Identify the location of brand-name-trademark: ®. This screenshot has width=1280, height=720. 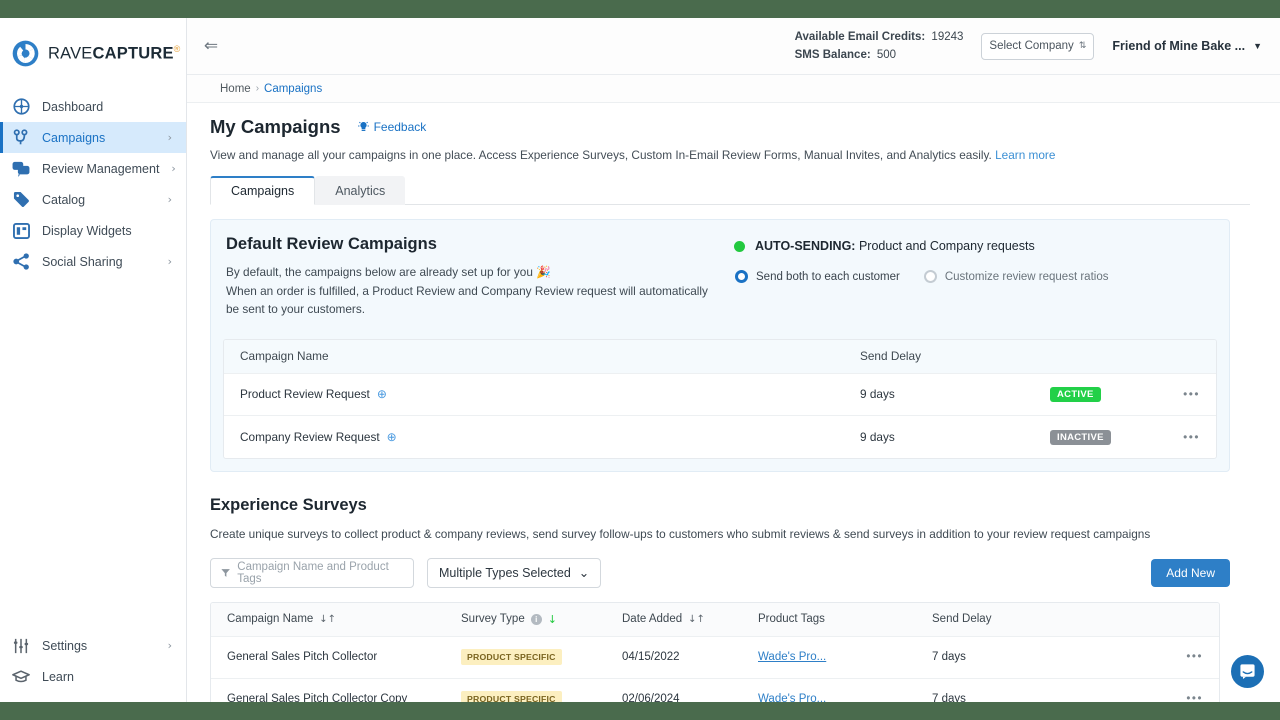
(177, 48).